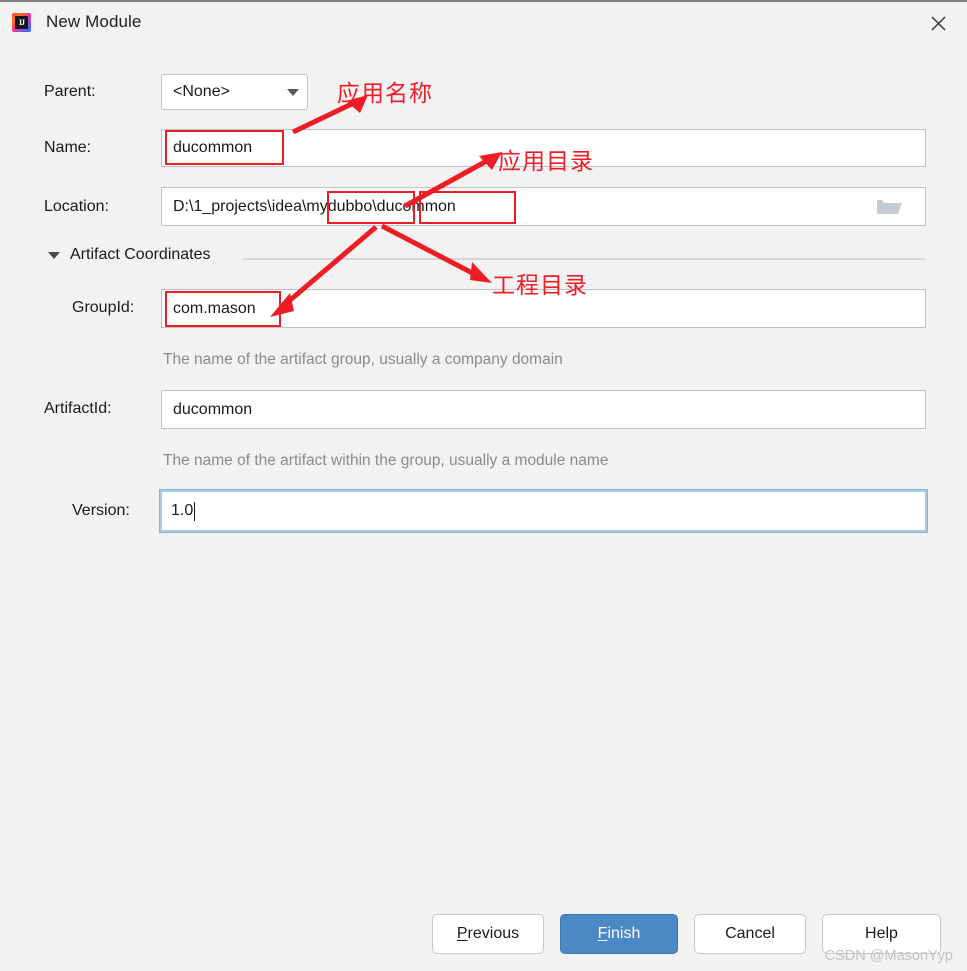  What do you see at coordinates (546, 162) in the screenshot?
I see `annotation-label-application-directory: 应用目录` at bounding box center [546, 162].